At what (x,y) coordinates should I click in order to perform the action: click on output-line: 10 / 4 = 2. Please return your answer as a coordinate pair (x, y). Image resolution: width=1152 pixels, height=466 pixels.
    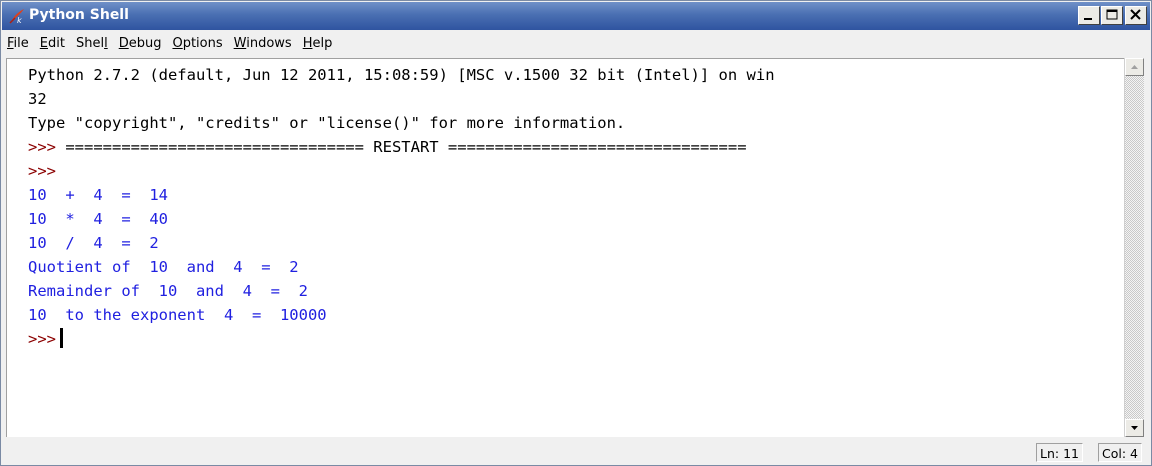
    Looking at the image, I should click on (93, 243).